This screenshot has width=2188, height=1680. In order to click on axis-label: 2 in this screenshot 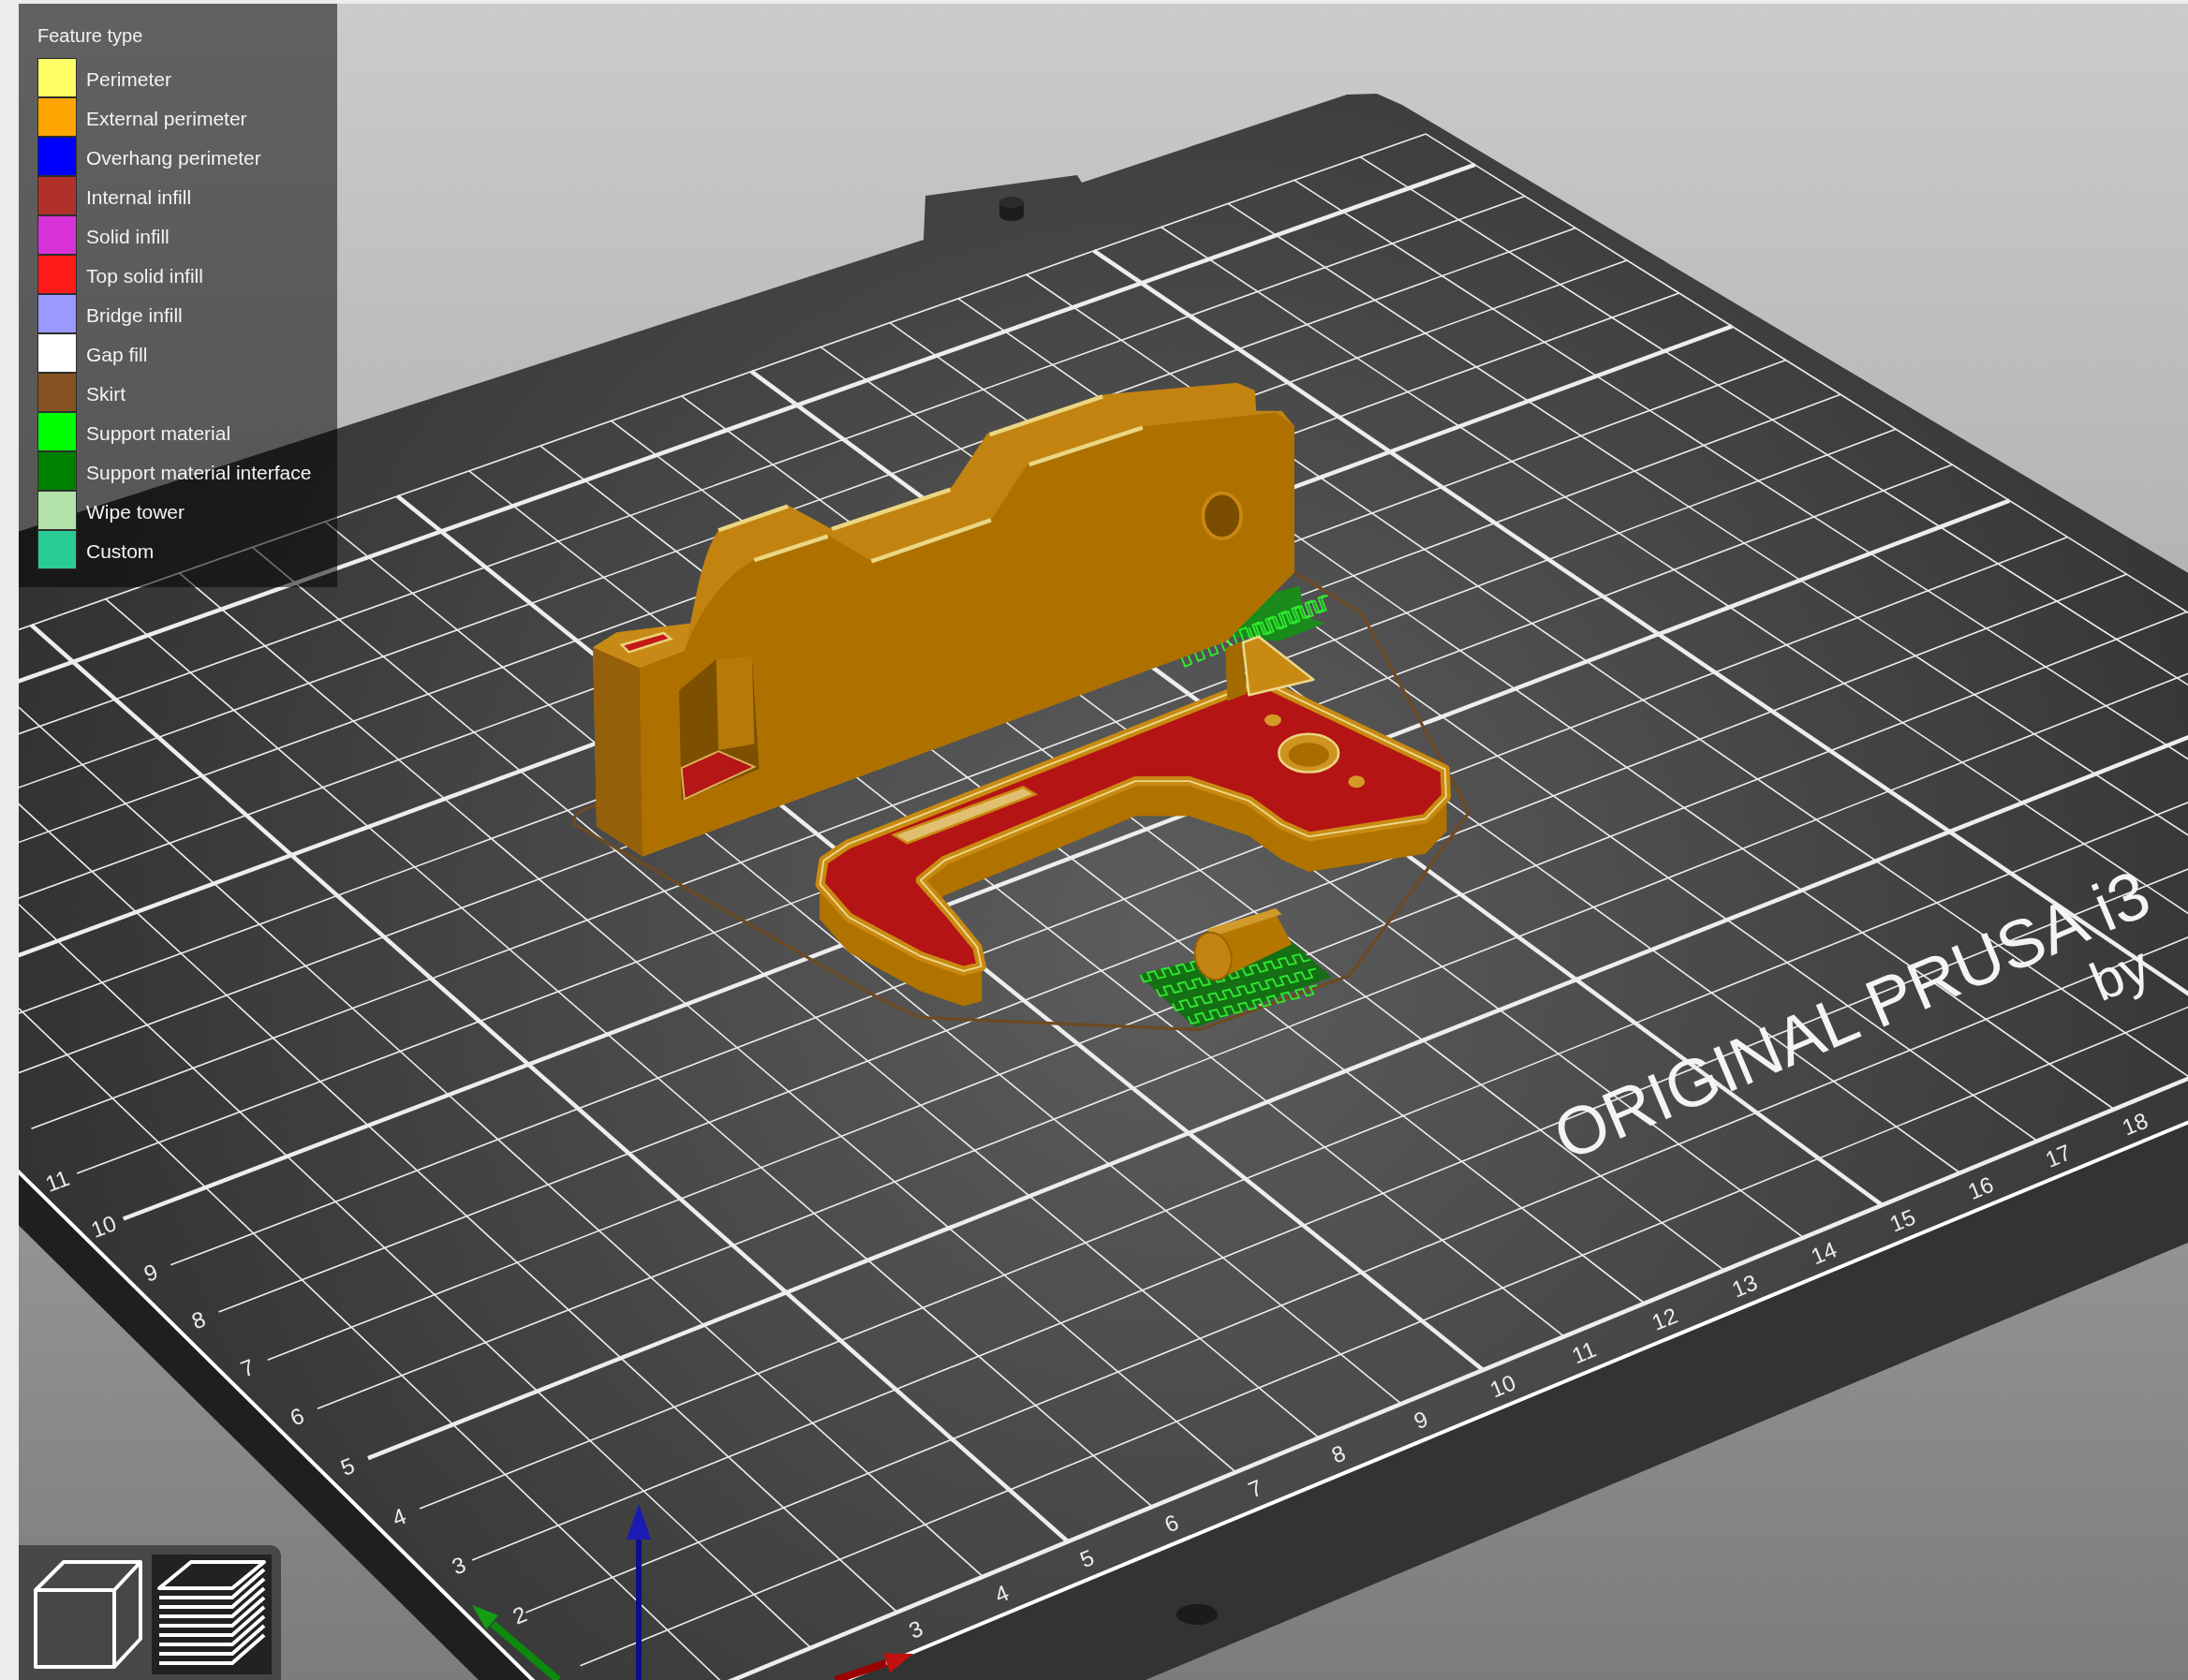, I will do `click(520, 1614)`.